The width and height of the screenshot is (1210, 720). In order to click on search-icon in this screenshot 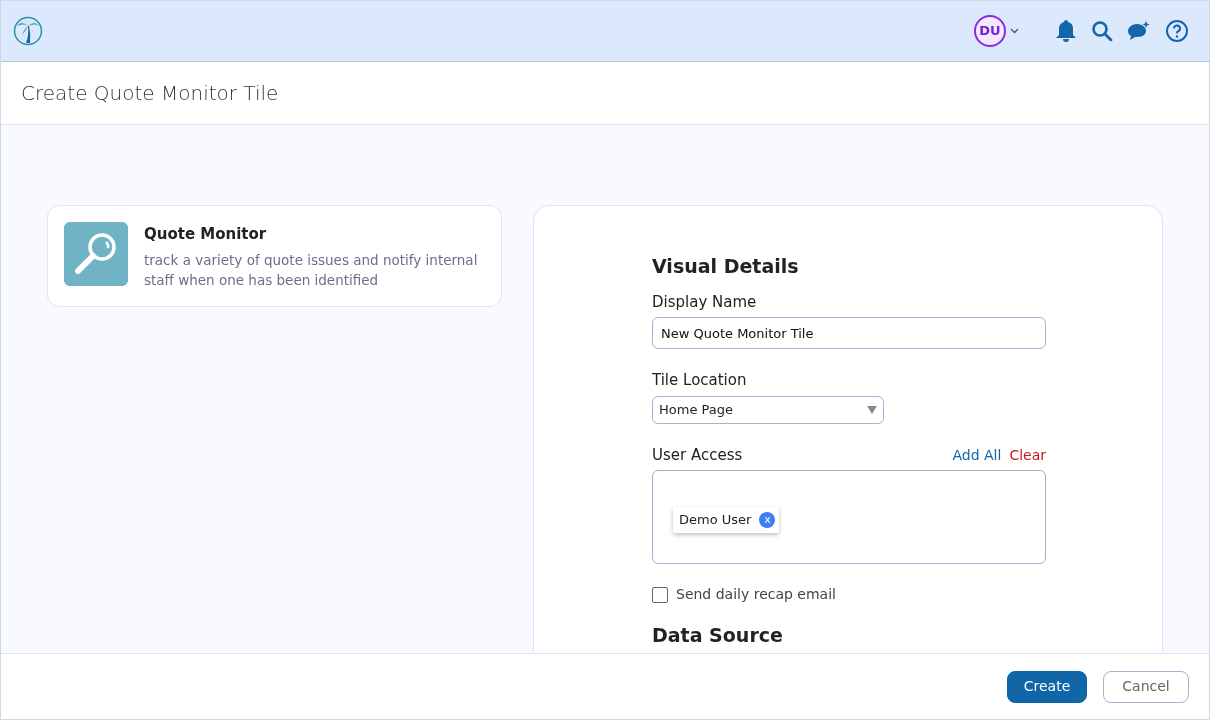, I will do `click(1102, 31)`.